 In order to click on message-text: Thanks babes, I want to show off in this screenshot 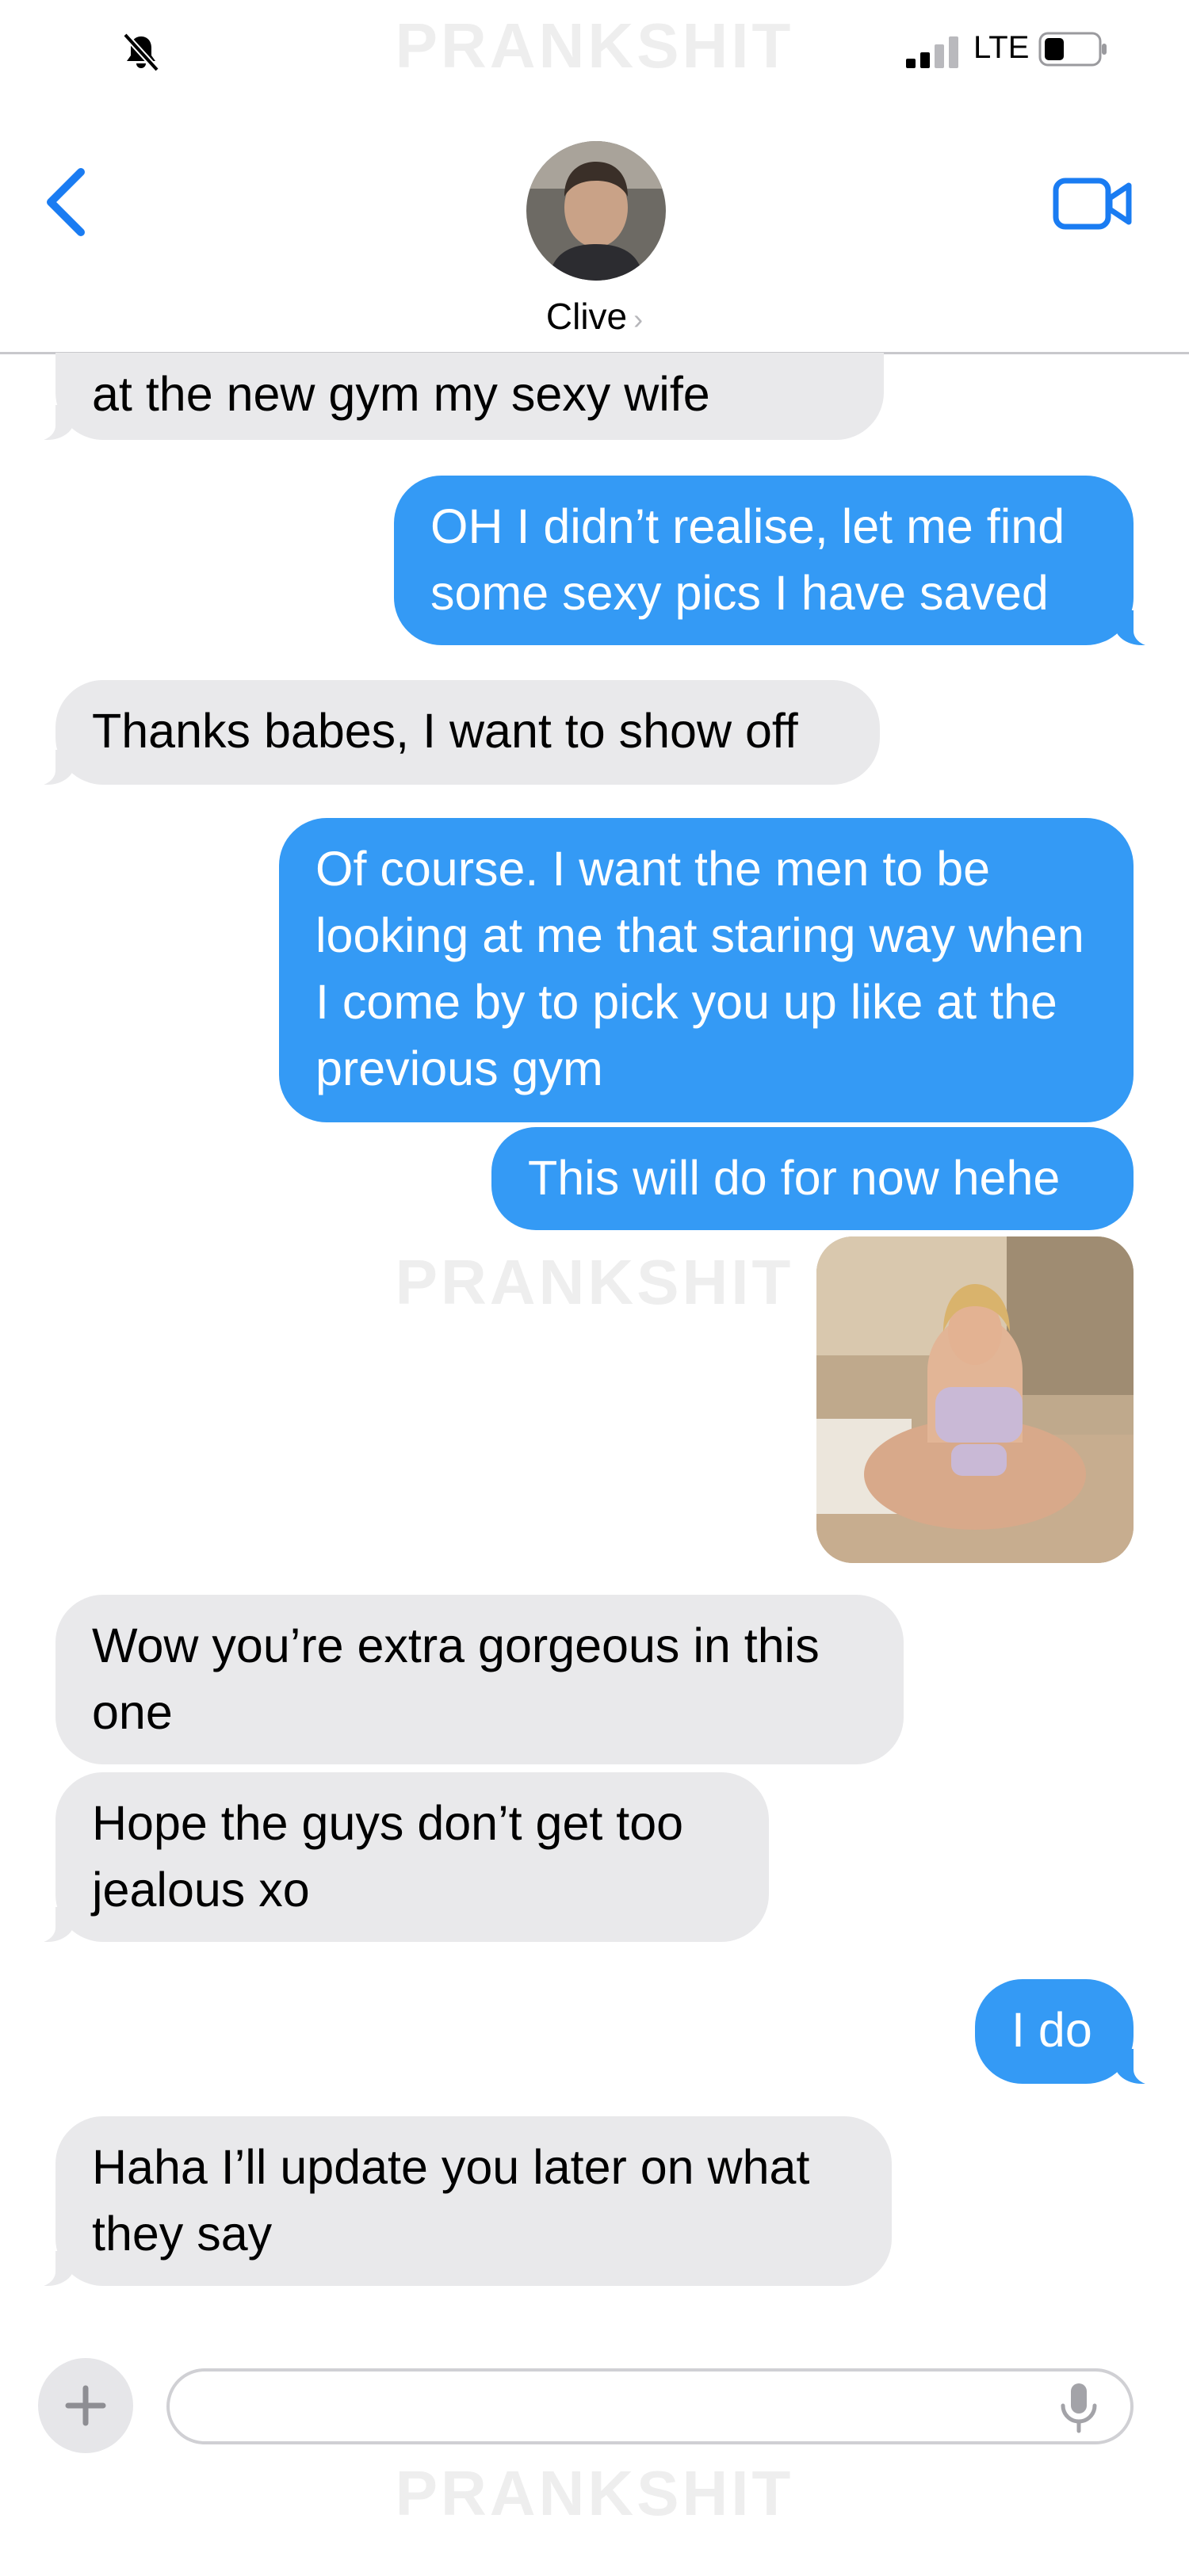, I will do `click(445, 731)`.